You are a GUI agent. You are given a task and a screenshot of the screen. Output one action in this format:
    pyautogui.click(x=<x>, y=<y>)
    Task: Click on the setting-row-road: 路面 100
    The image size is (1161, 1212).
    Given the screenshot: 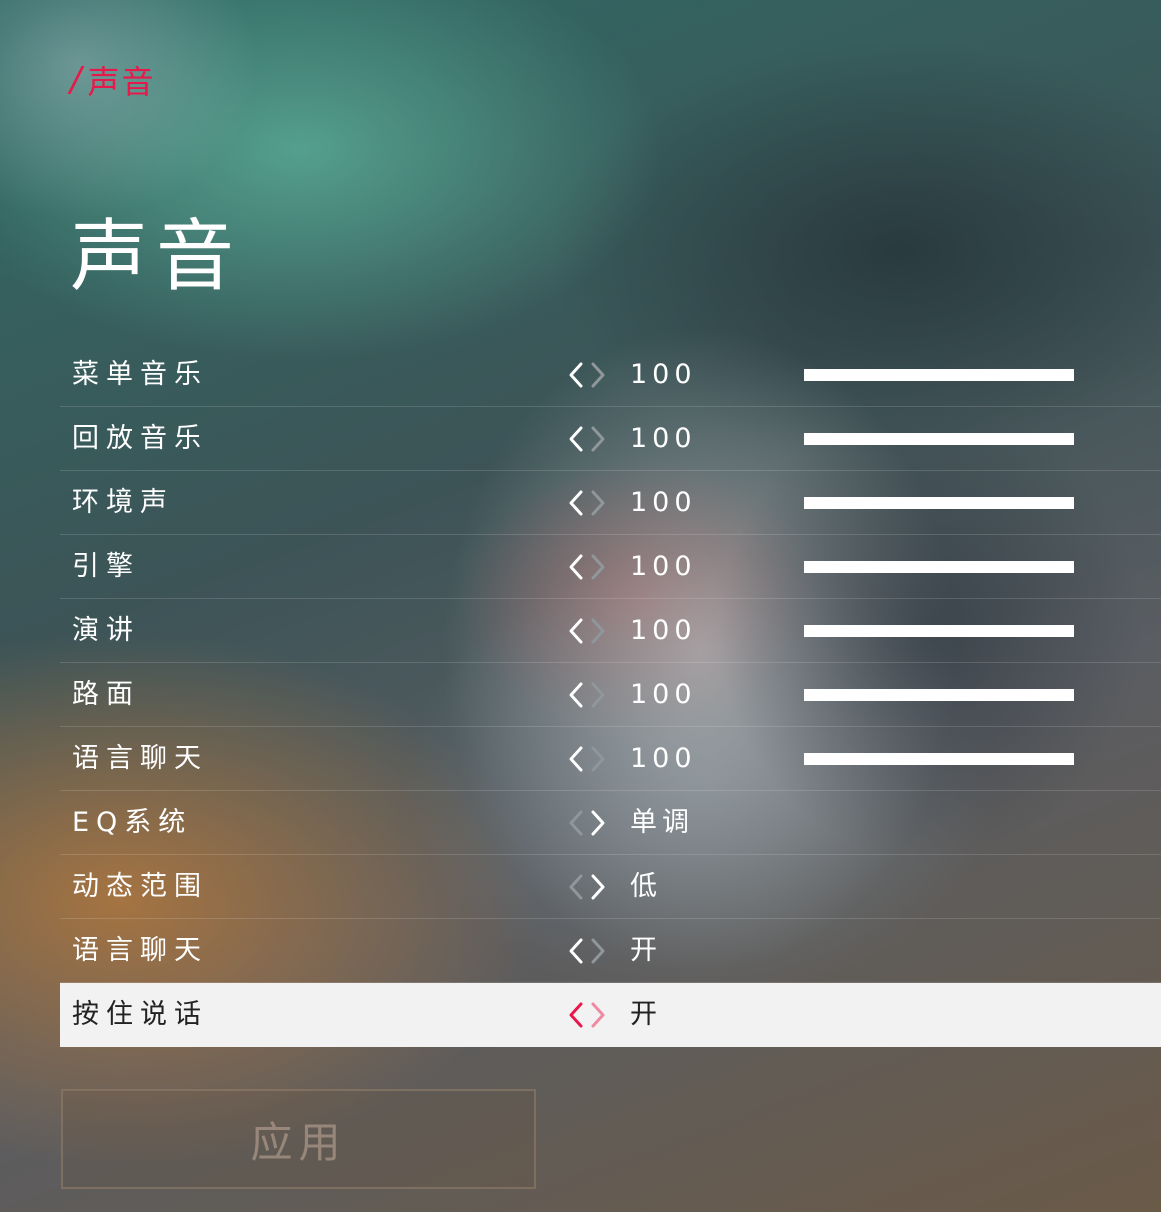 What is the action you would take?
    pyautogui.click(x=610, y=695)
    